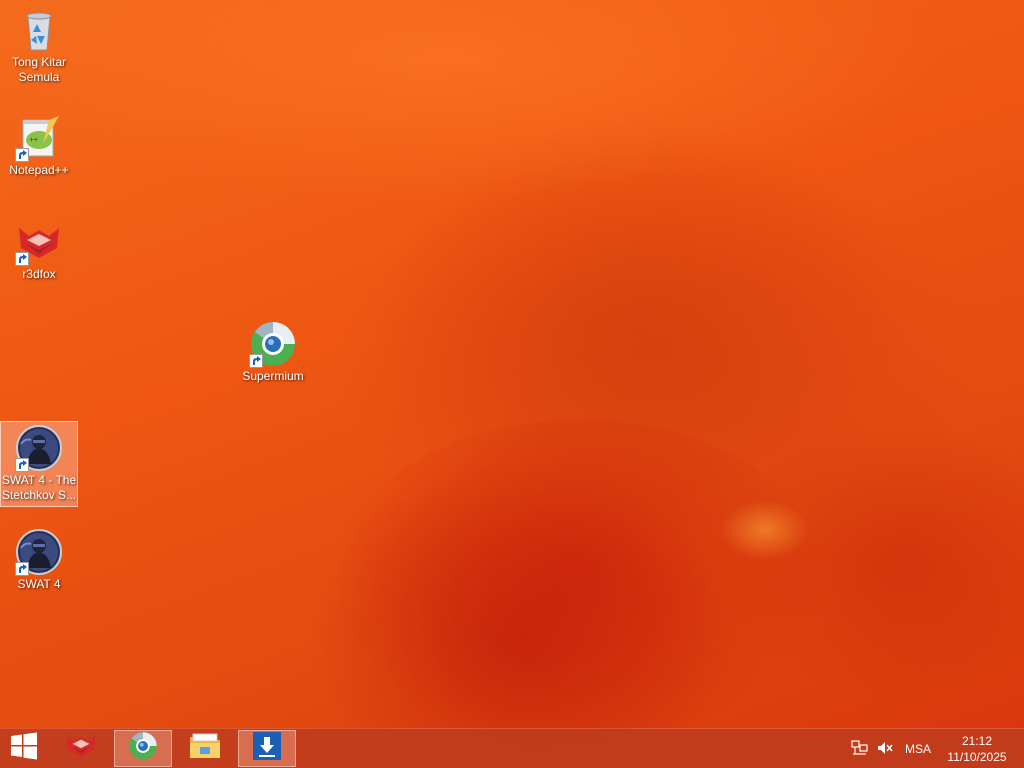  I want to click on taskbar-button-r3dfox, so click(81, 748).